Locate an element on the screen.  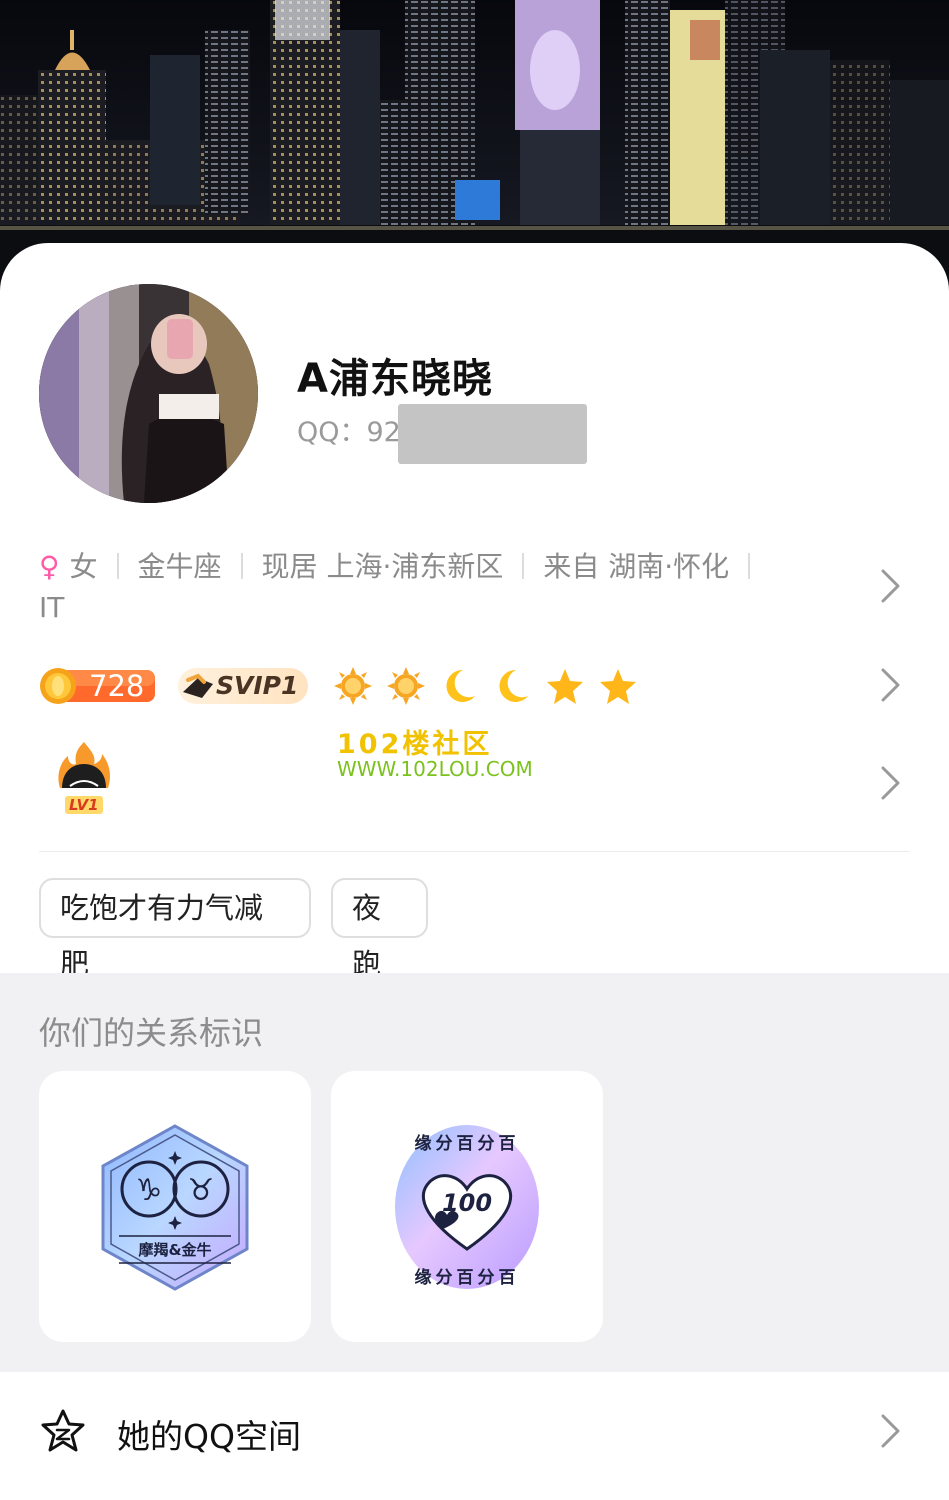
capricorn-taurus-badge-icon: ♑ ♉ is located at coordinates (175, 1207).